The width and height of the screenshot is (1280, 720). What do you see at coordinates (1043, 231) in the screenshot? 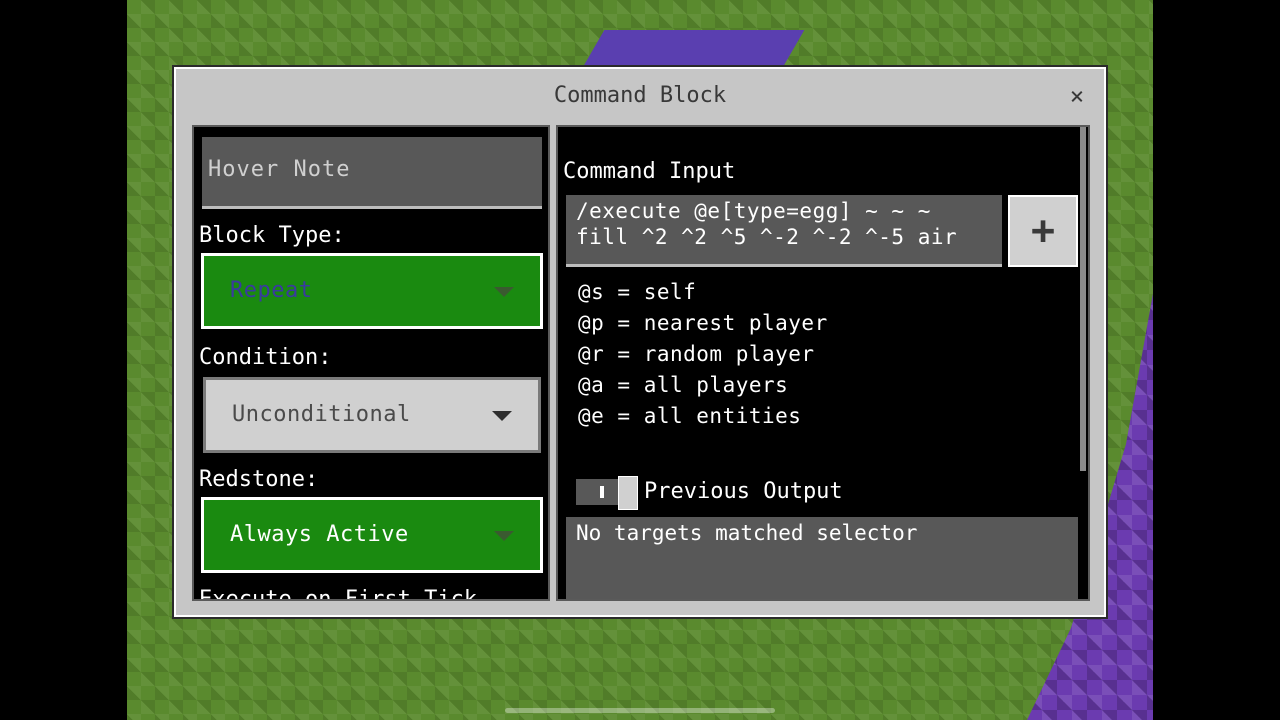
I see `add-button: +` at bounding box center [1043, 231].